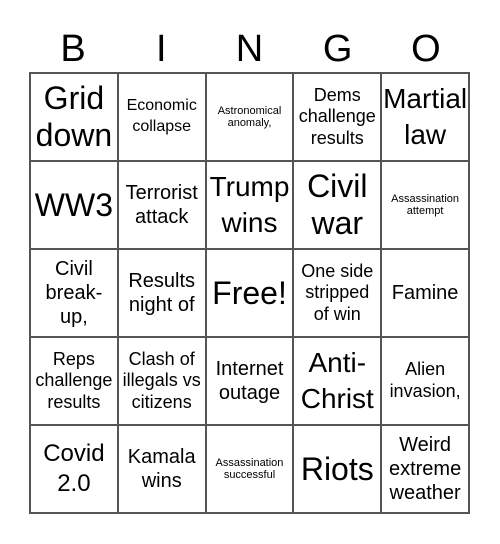 The image size is (500, 544). I want to click on free-space-cell: Free!, so click(249, 293).